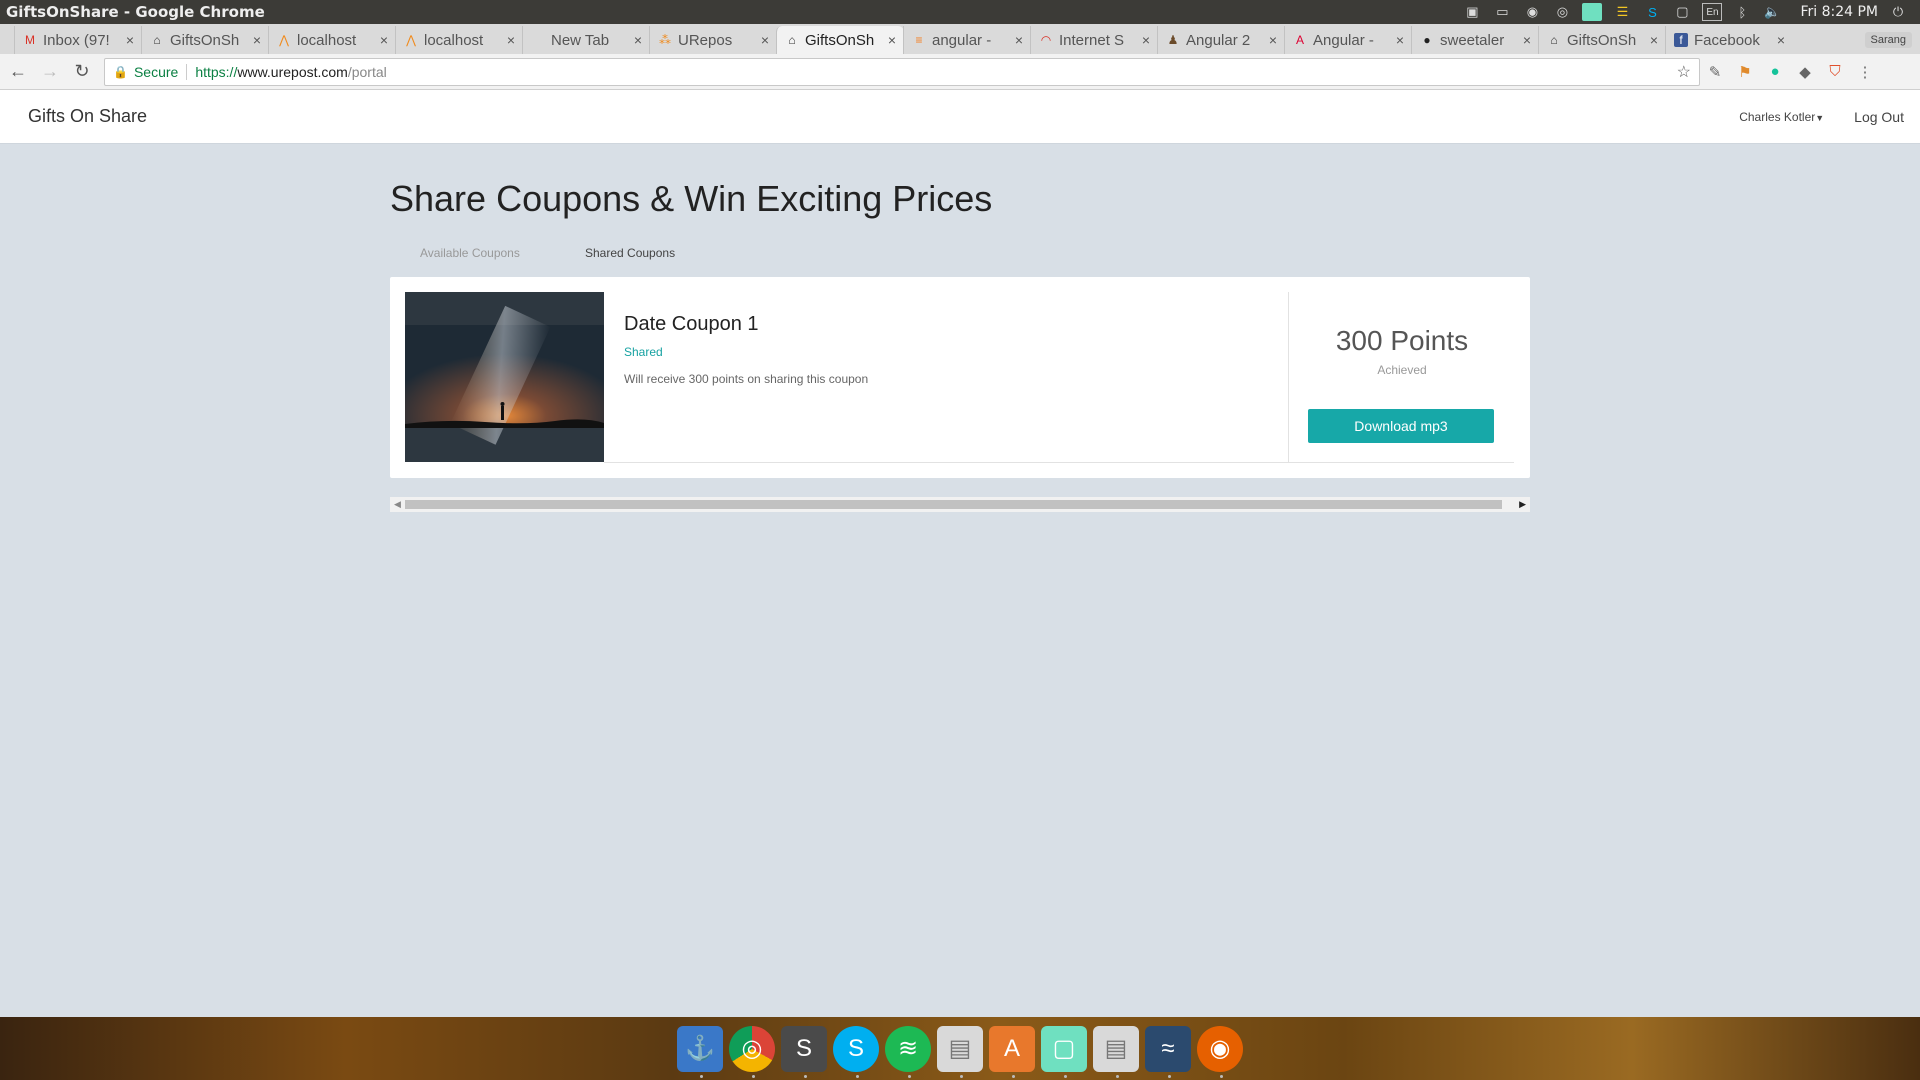  I want to click on sublime-text-icon: S, so click(804, 1051).